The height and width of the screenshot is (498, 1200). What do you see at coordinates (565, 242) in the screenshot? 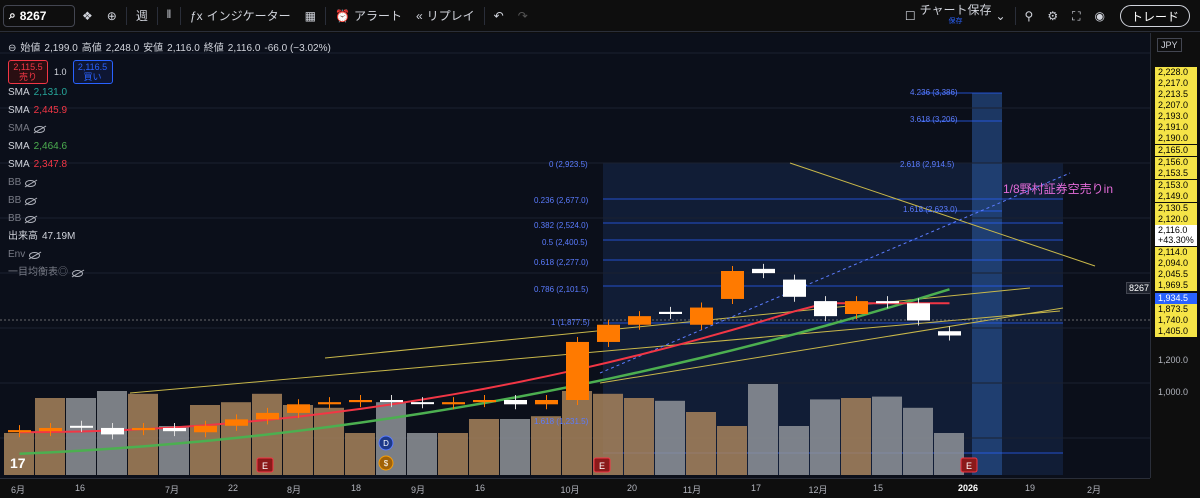
I see `fib-level-label: 0.5 (2,400.5)` at bounding box center [565, 242].